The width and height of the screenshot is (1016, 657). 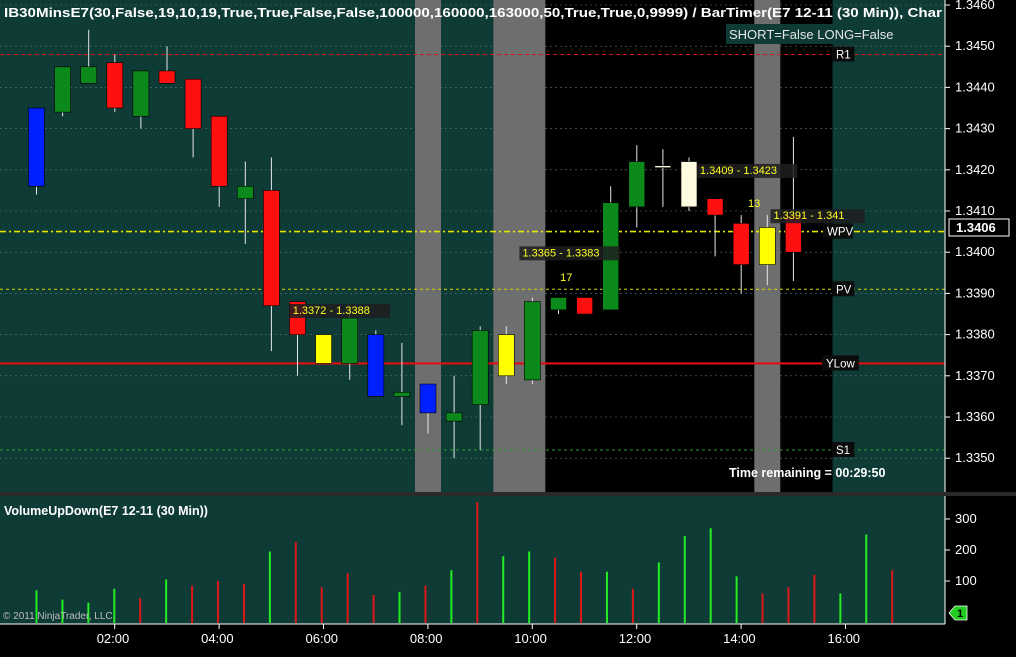 What do you see at coordinates (58, 616) in the screenshot?
I see `copyright: © 2011 NinjaTrader, LLC` at bounding box center [58, 616].